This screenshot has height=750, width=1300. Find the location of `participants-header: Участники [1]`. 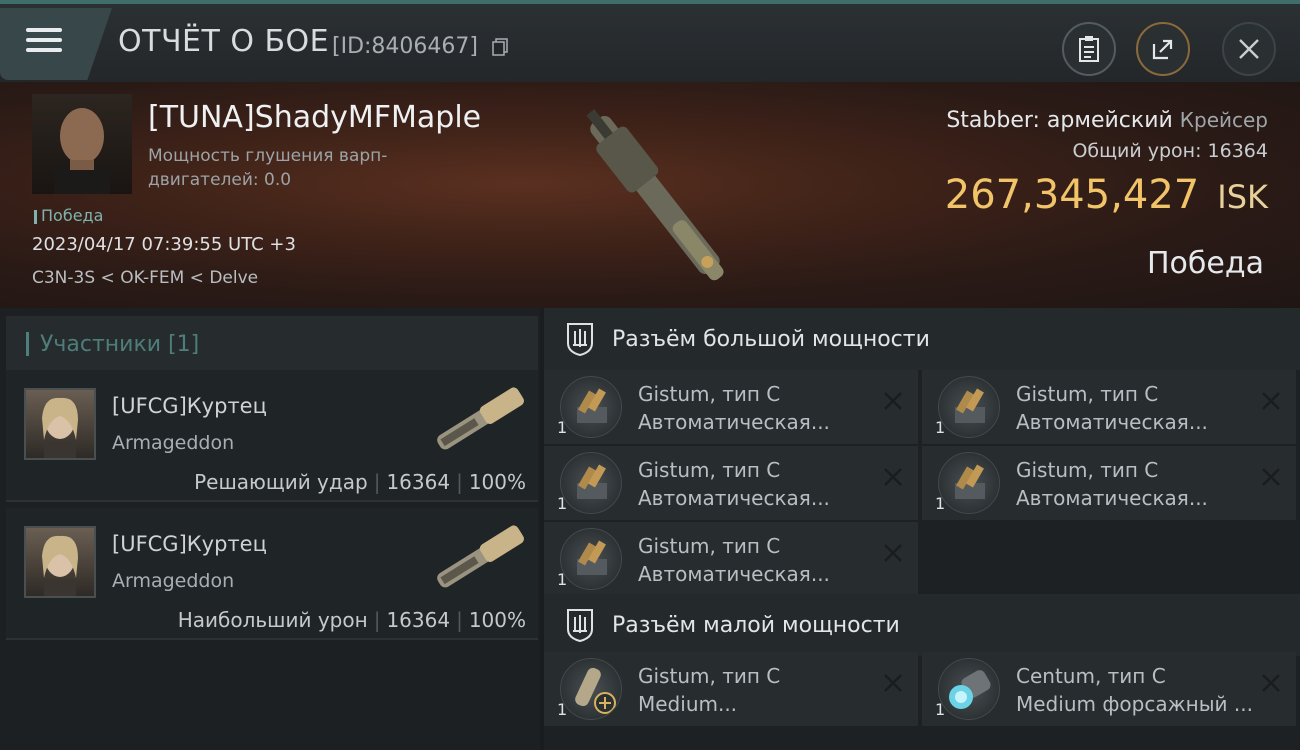

participants-header: Участники [1] is located at coordinates (272, 344).